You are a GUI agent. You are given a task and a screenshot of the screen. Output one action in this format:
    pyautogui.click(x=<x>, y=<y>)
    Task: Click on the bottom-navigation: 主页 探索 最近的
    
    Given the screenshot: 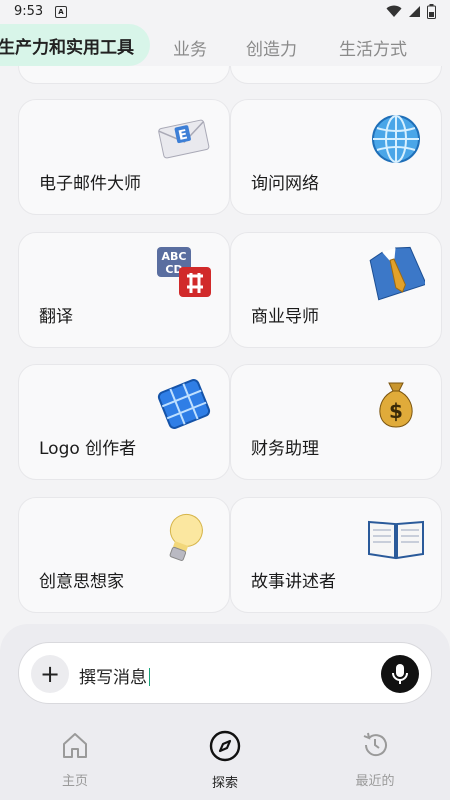 What is the action you would take?
    pyautogui.click(x=225, y=762)
    